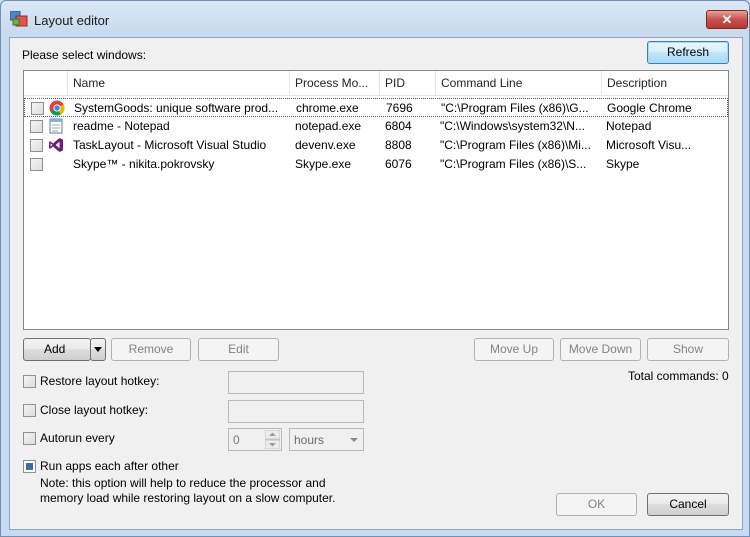 The height and width of the screenshot is (537, 750). What do you see at coordinates (84, 55) in the screenshot?
I see `select-windows-label: Please select windows:` at bounding box center [84, 55].